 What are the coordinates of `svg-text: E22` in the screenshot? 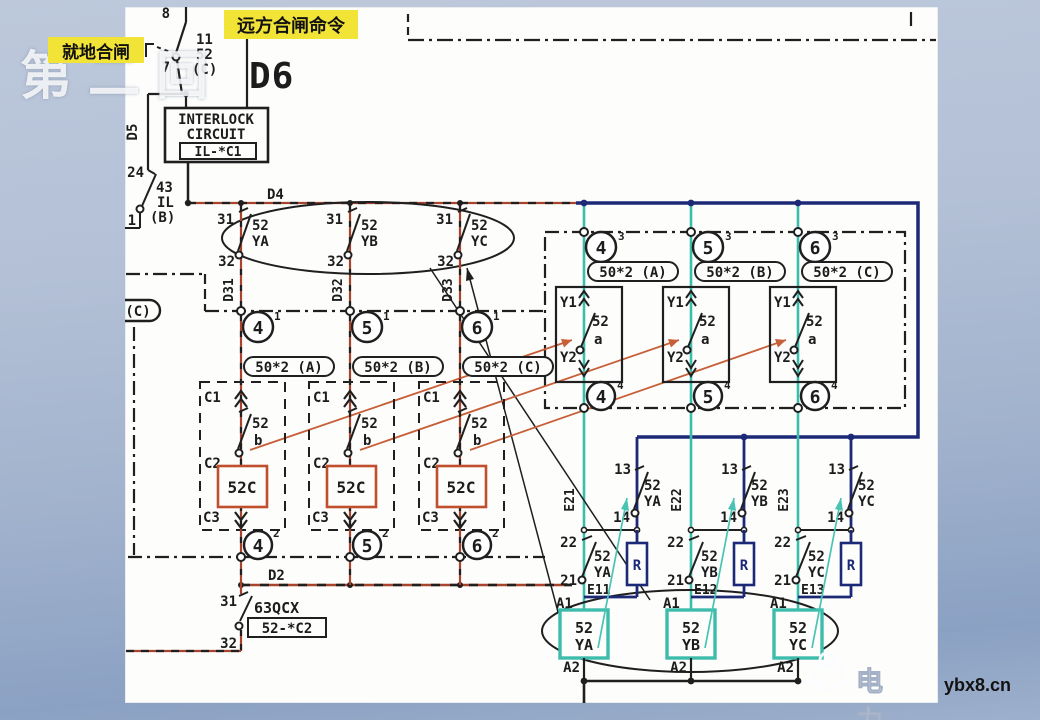 It's located at (677, 499).